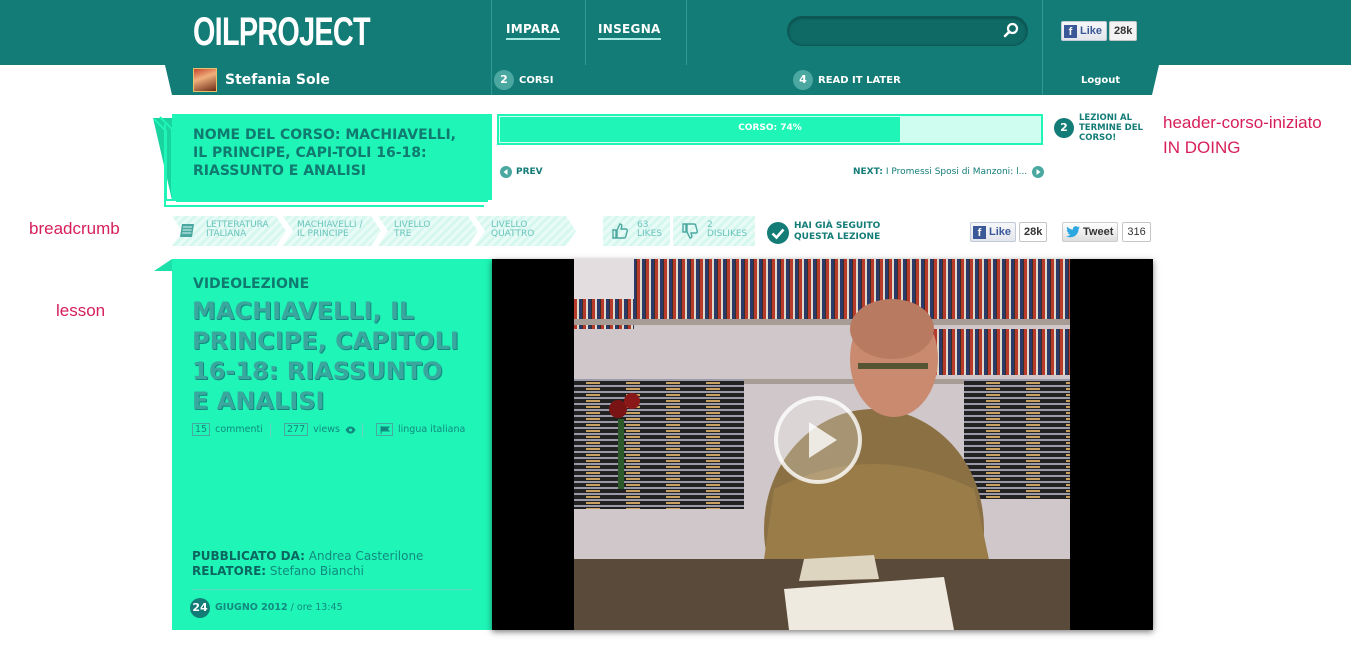  Describe the element at coordinates (384, 429) in the screenshot. I see `flag-icon` at that location.